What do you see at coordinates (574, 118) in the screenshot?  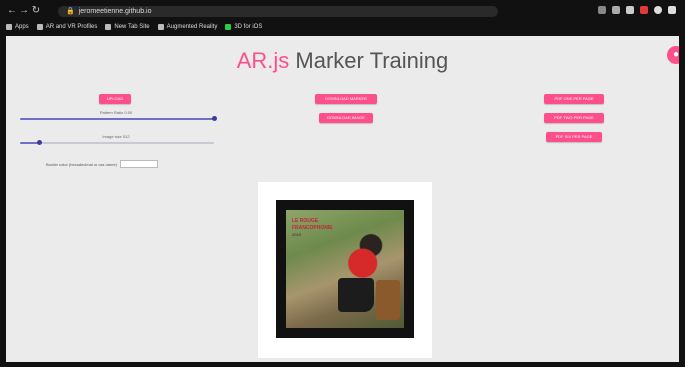 I see `pdf-two-per-page-button: PDF TWO PER PAGE` at bounding box center [574, 118].